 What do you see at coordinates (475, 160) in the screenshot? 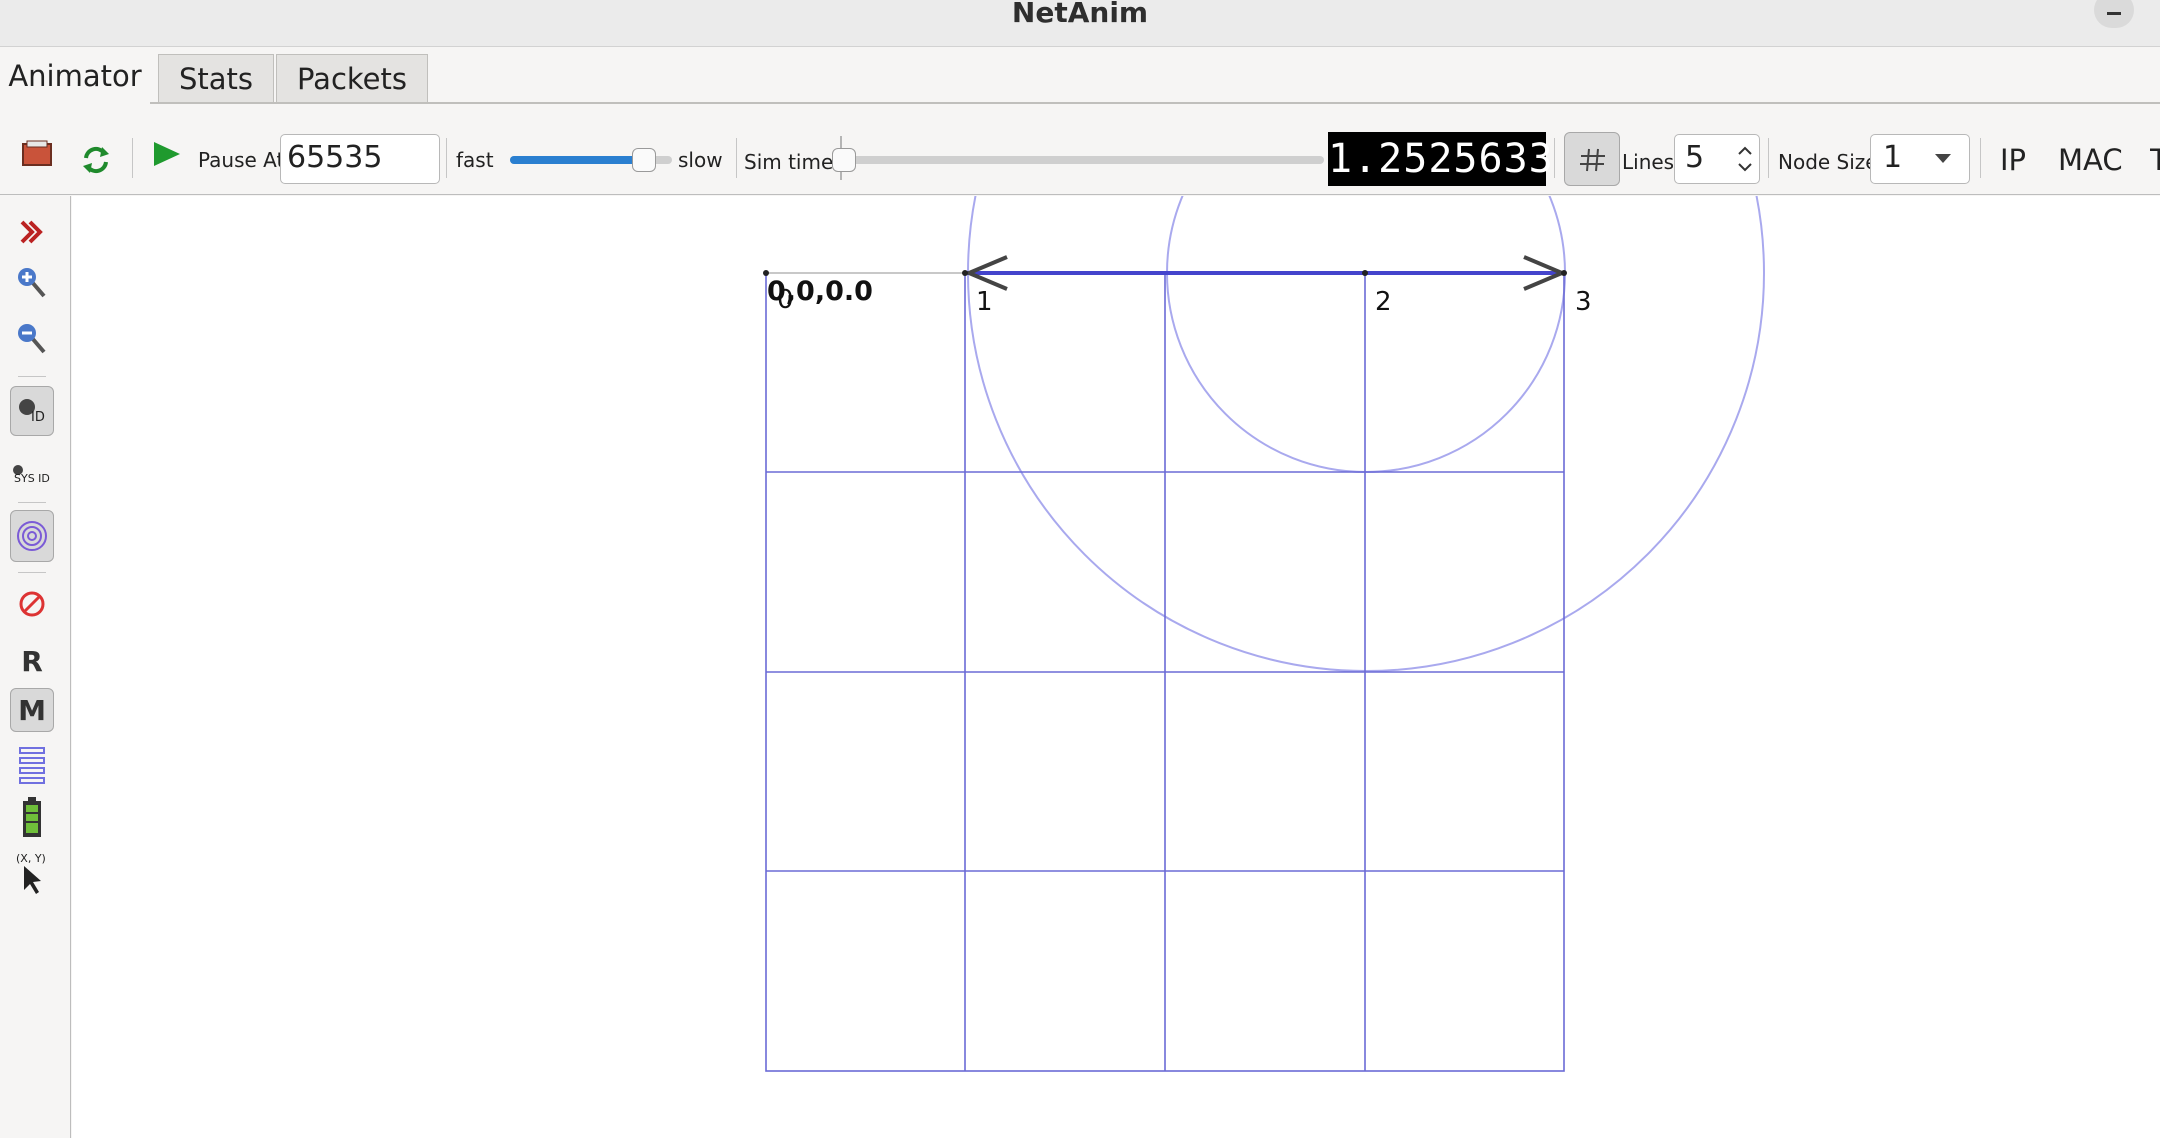
I see `speed-fast-label: fast` at bounding box center [475, 160].